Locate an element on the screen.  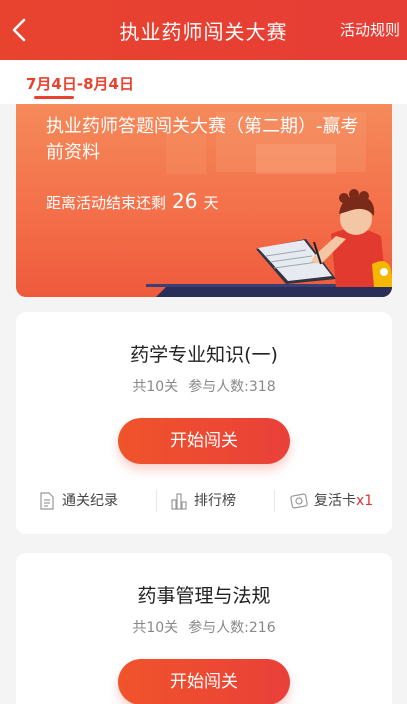
banner-title: 执业药师答题闯关大赛（第二期）-赢考前资料 is located at coordinates (202, 139).